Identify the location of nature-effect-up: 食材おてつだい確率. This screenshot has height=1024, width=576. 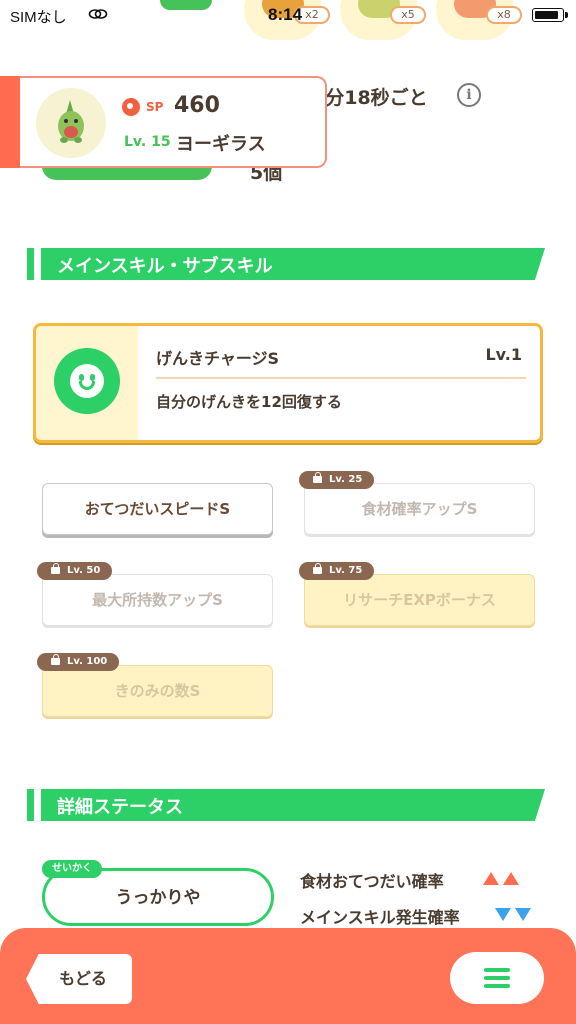
(372, 881).